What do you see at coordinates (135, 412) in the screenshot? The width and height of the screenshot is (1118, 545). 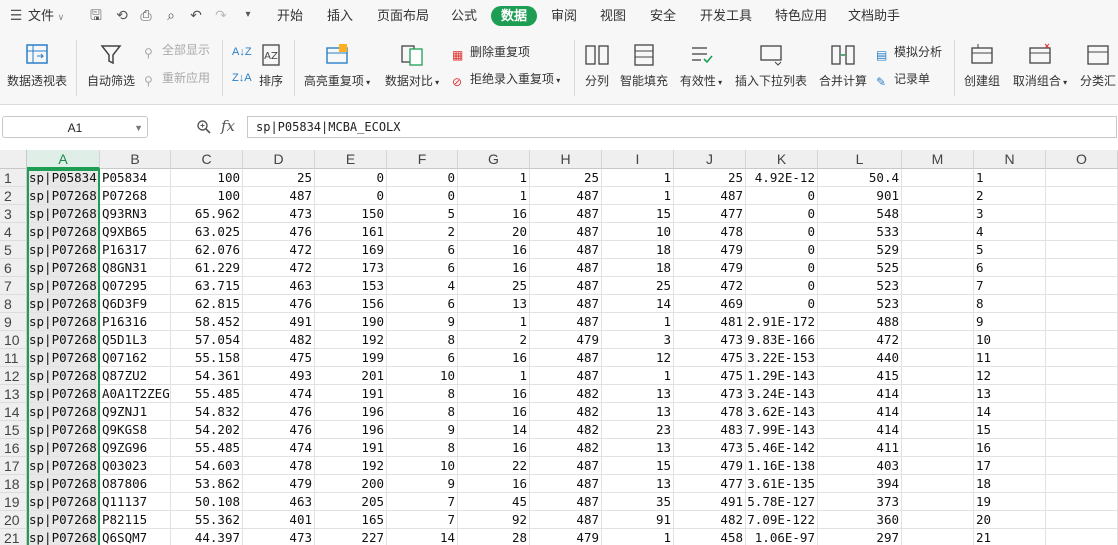 I see `cell-b14: Q9ZNJ1` at bounding box center [135, 412].